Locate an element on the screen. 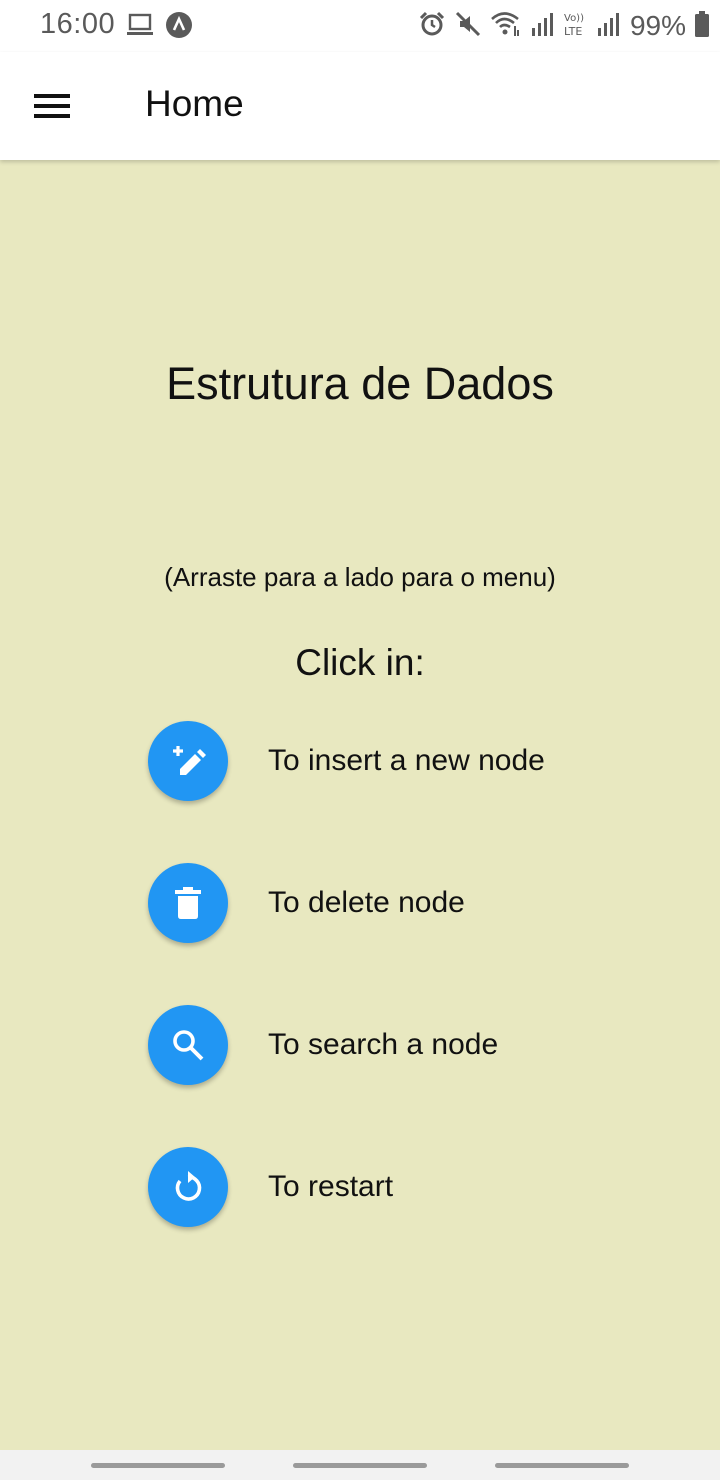 The image size is (720, 1480). search-node-row: To search a node is located at coordinates (323, 1045).